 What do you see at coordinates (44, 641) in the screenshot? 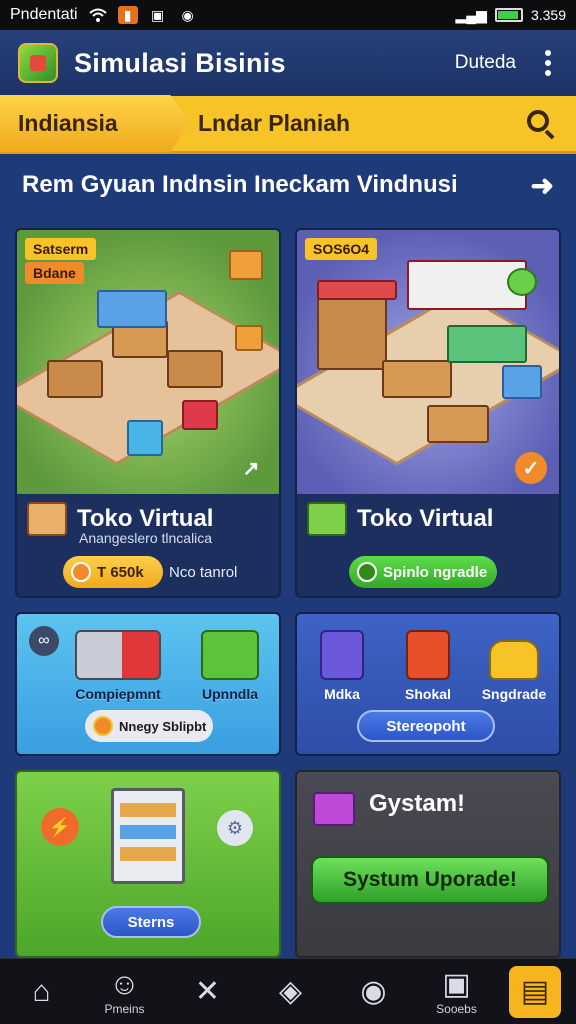
I see `link-icon: ∞` at bounding box center [44, 641].